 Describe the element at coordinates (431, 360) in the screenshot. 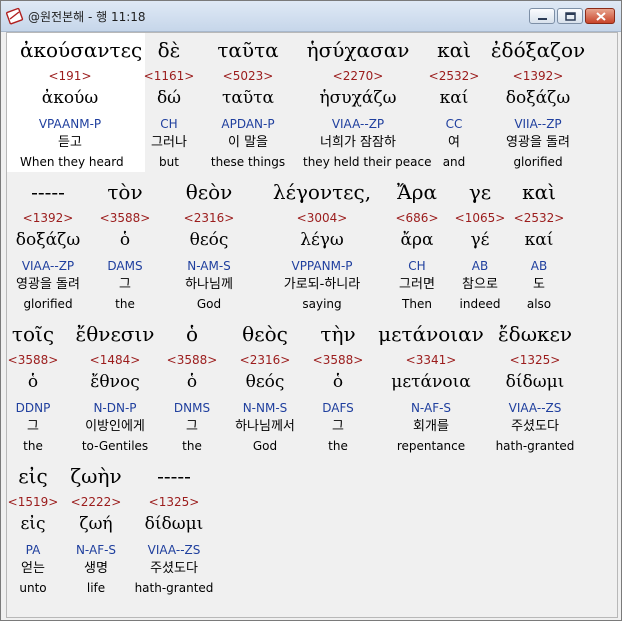

I see `strongs-number: <3341>` at that location.